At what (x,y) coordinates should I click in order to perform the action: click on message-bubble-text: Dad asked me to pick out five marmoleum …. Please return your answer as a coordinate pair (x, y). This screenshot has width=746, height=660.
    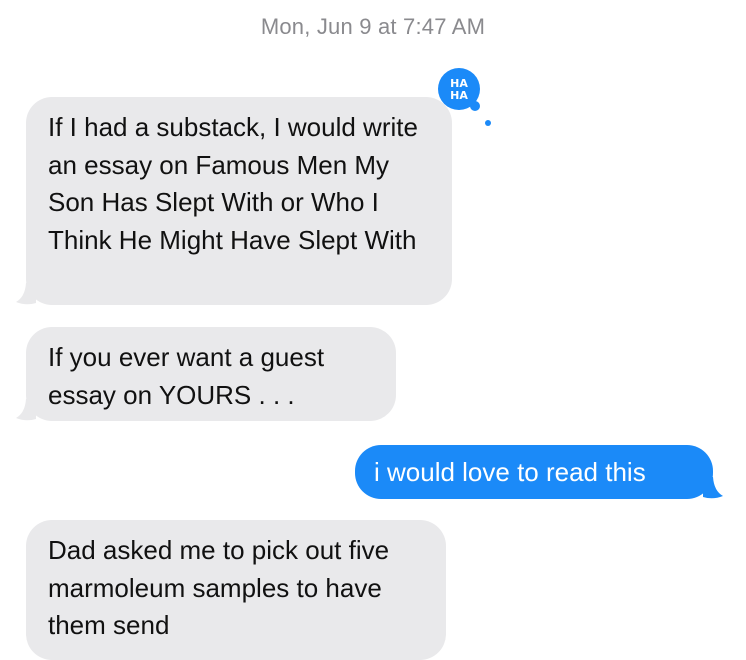
    Looking at the image, I should click on (236, 590).